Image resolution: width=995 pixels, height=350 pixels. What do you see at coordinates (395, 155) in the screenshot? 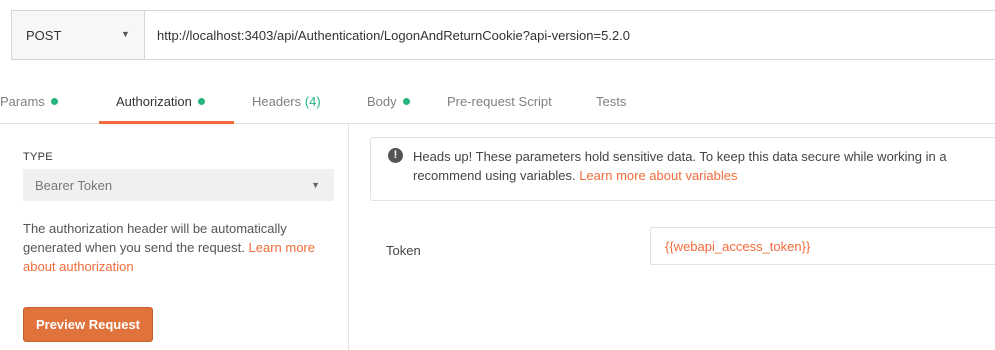
I see `info-icon: !` at bounding box center [395, 155].